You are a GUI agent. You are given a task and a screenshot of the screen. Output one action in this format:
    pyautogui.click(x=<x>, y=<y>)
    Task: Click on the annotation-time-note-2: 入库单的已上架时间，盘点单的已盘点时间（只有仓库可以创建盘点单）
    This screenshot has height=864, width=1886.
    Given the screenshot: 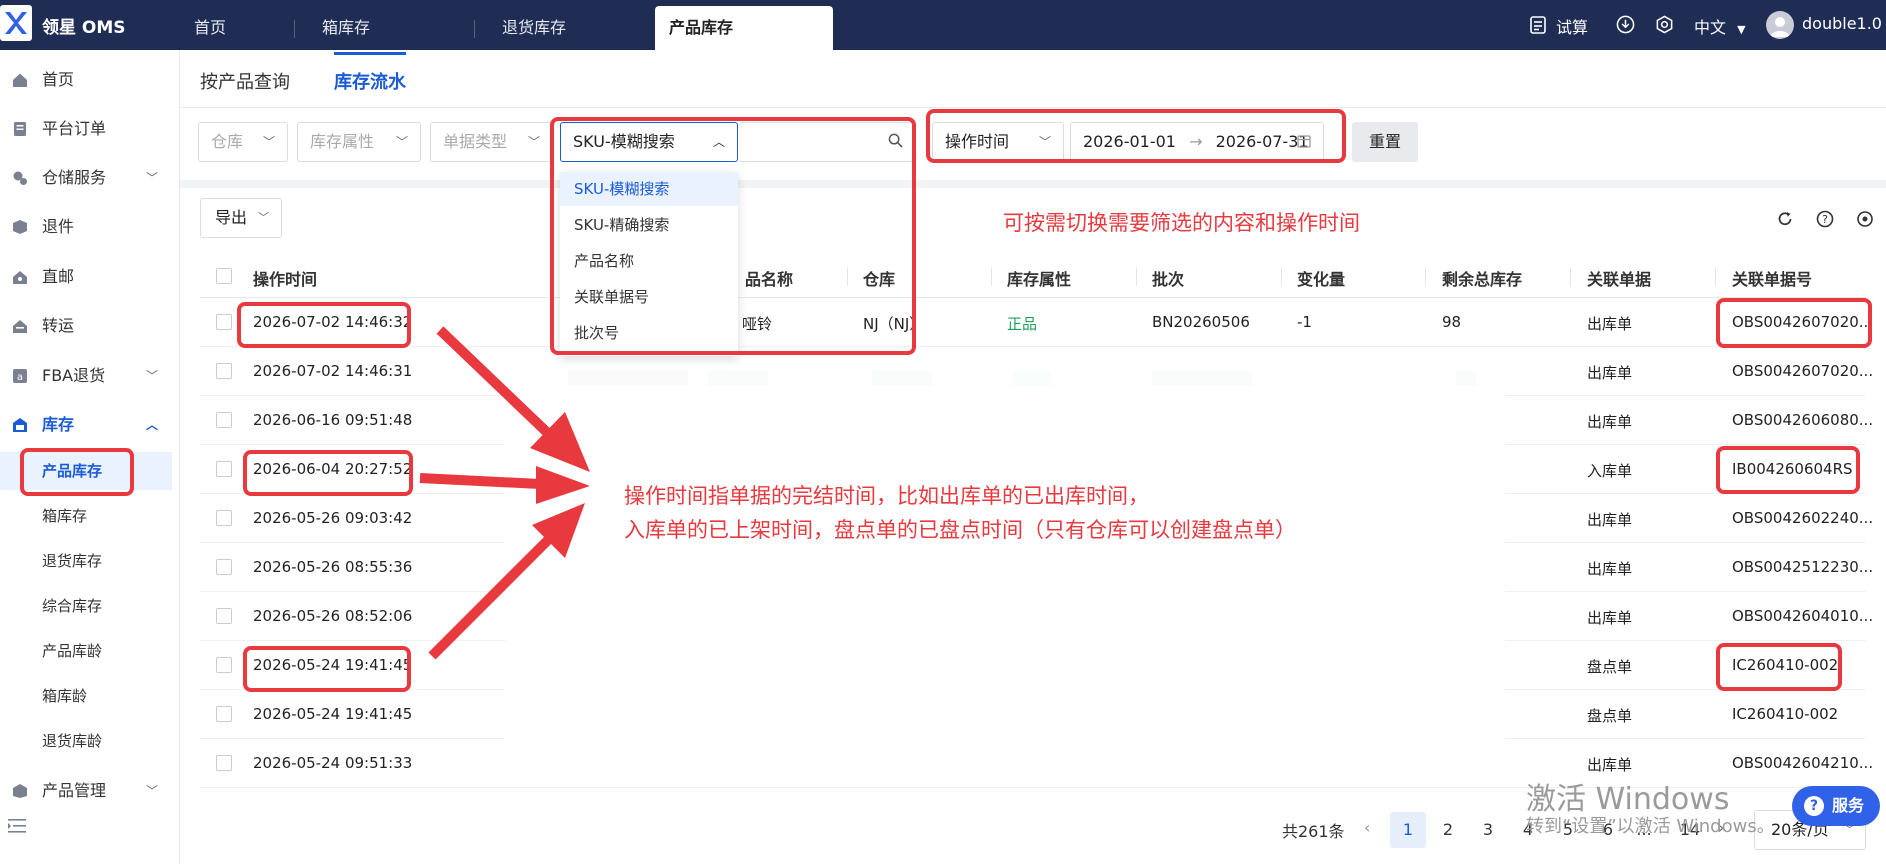 What is the action you would take?
    pyautogui.click(x=960, y=530)
    